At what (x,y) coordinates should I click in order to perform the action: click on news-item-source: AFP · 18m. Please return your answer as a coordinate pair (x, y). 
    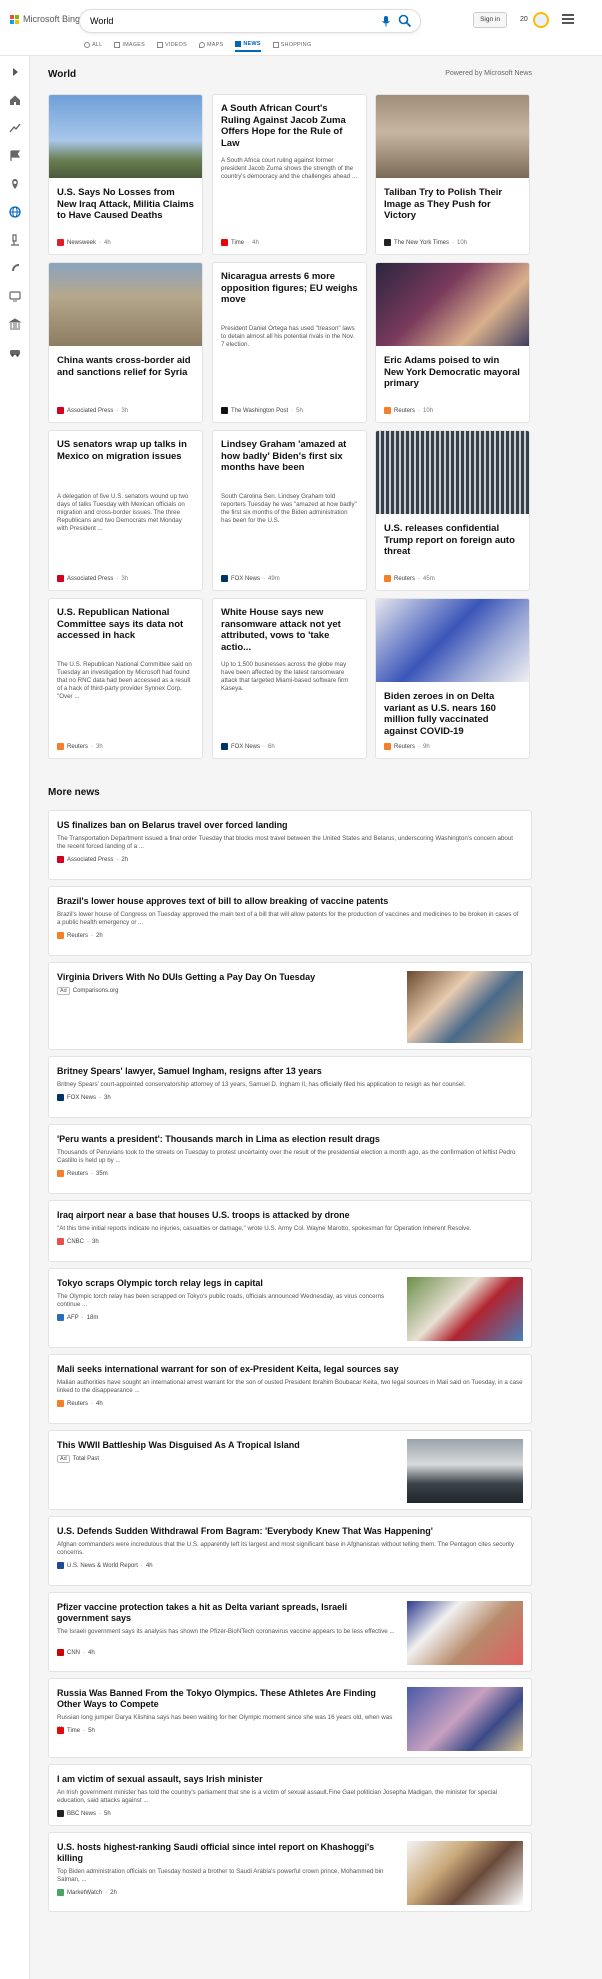
    Looking at the image, I should click on (77, 1317).